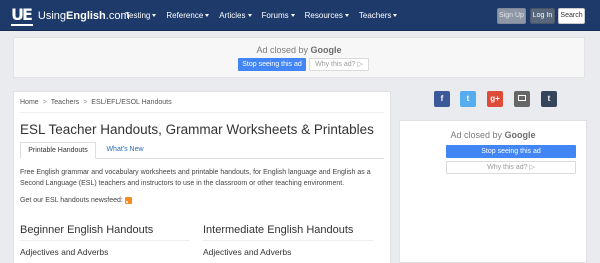  What do you see at coordinates (278, 15) in the screenshot?
I see `nav-forums: Forums` at bounding box center [278, 15].